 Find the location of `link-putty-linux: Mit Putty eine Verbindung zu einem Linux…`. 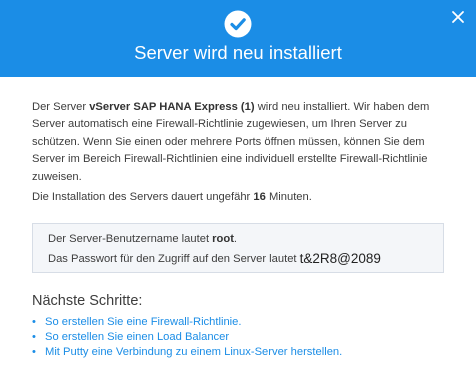

link-putty-linux: Mit Putty eine Verbindung zu einem Linux… is located at coordinates (193, 352).